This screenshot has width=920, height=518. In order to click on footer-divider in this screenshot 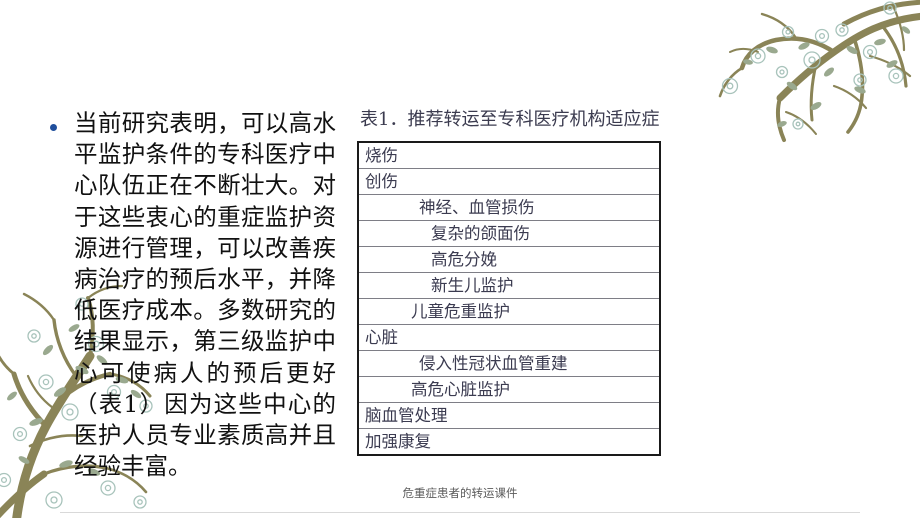, I will do `click(460, 512)`.